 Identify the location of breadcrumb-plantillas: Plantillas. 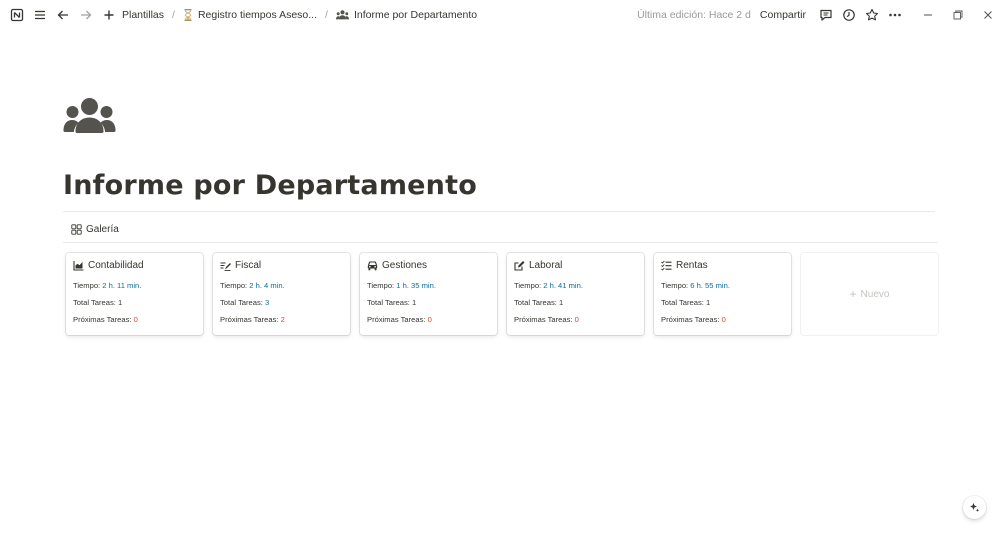
(143, 15).